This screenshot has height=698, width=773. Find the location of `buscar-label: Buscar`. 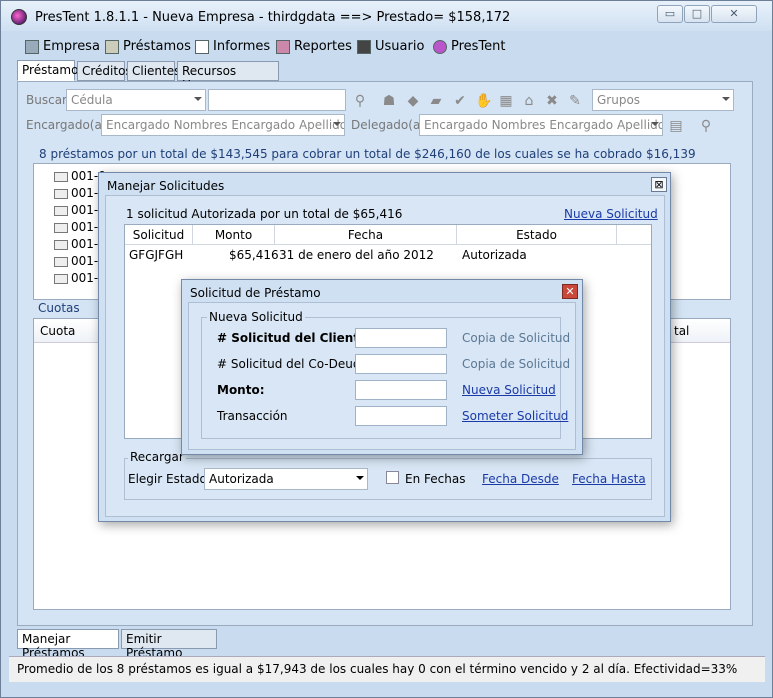

buscar-label: Buscar is located at coordinates (46, 100).